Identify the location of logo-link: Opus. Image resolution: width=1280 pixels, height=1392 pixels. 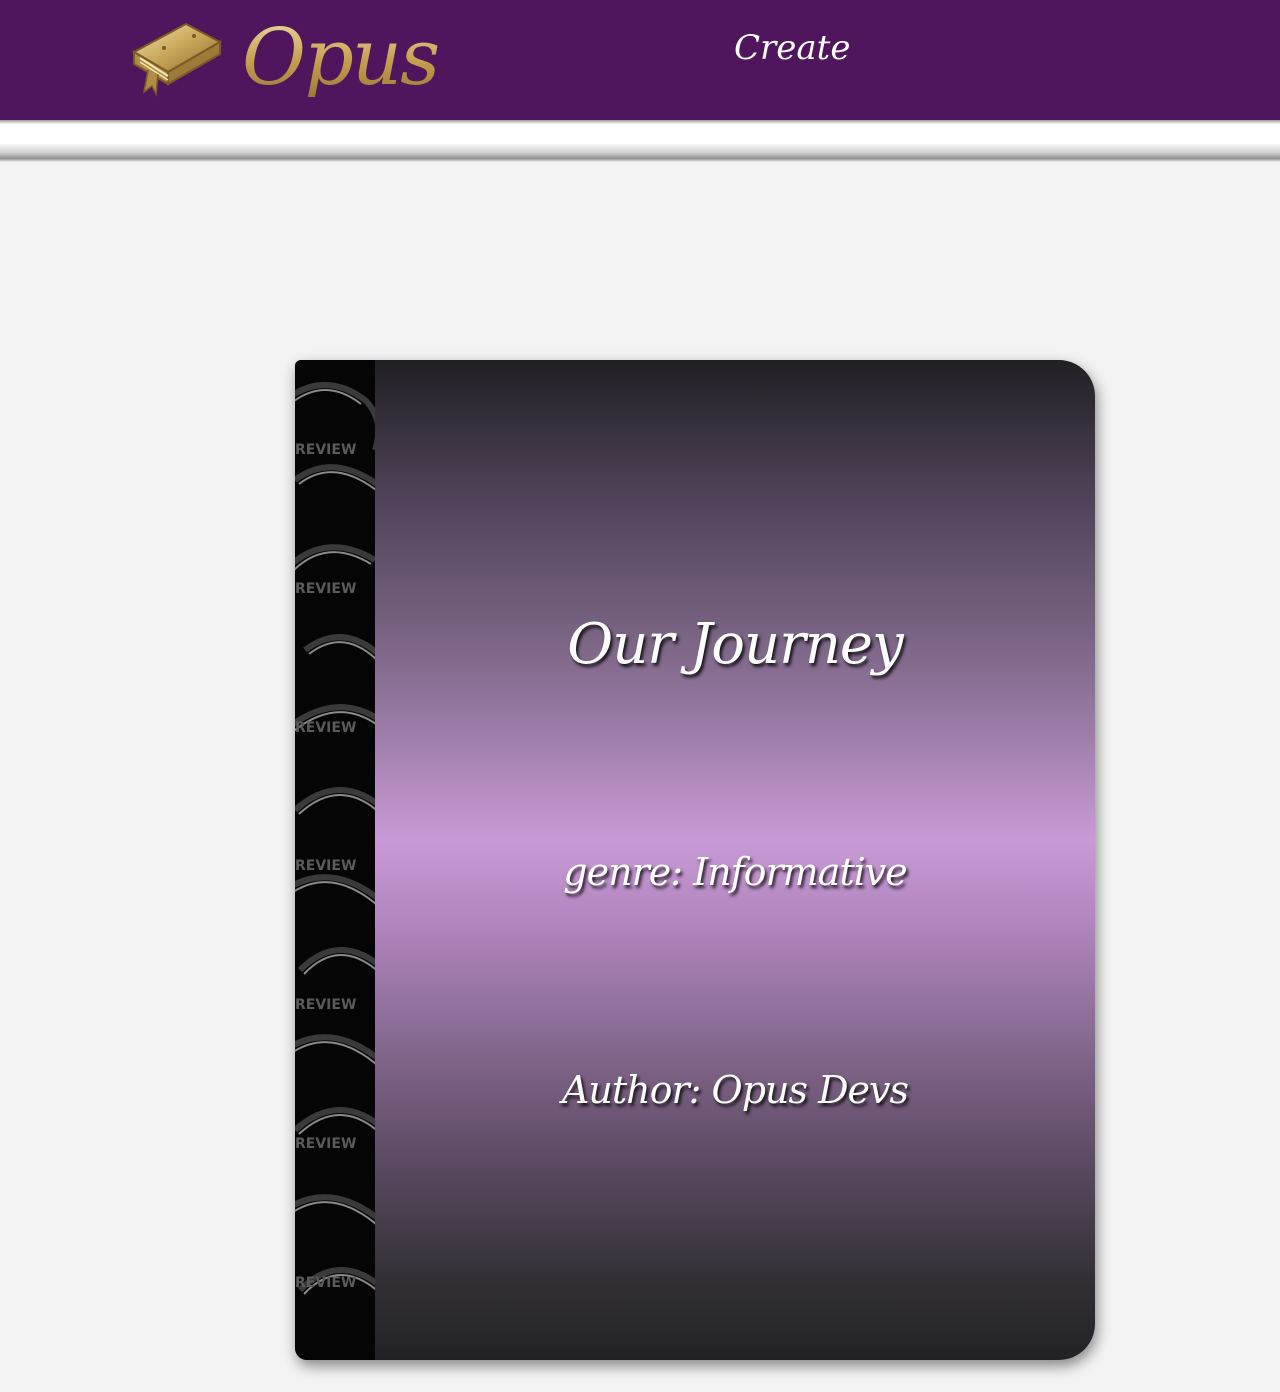
(282, 58).